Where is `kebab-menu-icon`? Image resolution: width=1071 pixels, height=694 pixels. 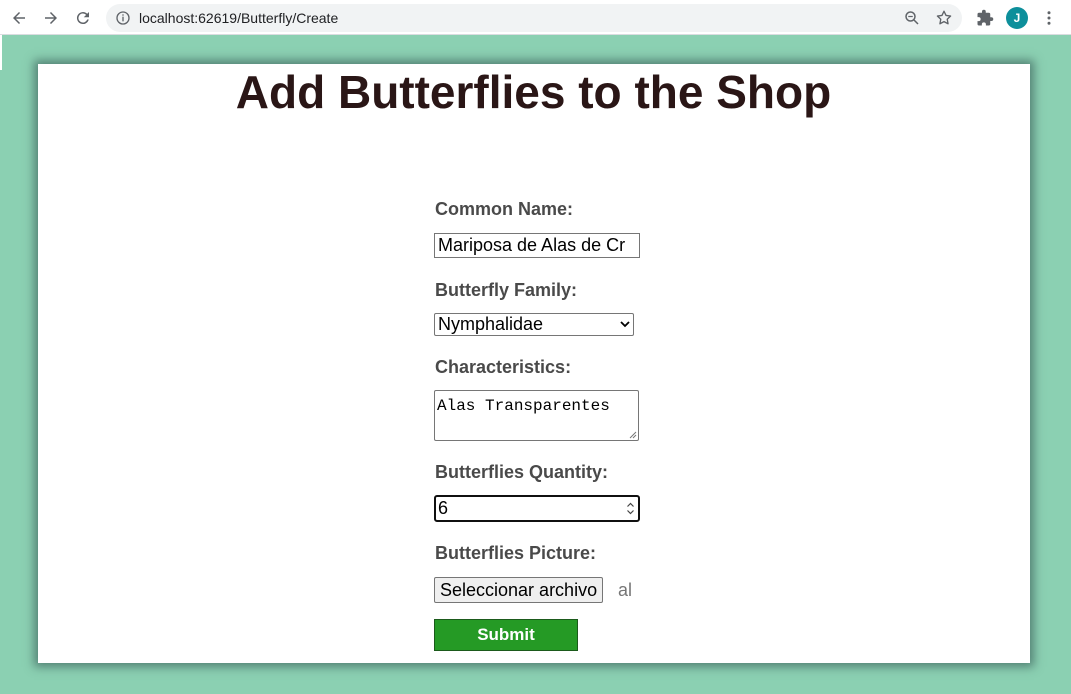 kebab-menu-icon is located at coordinates (1049, 18).